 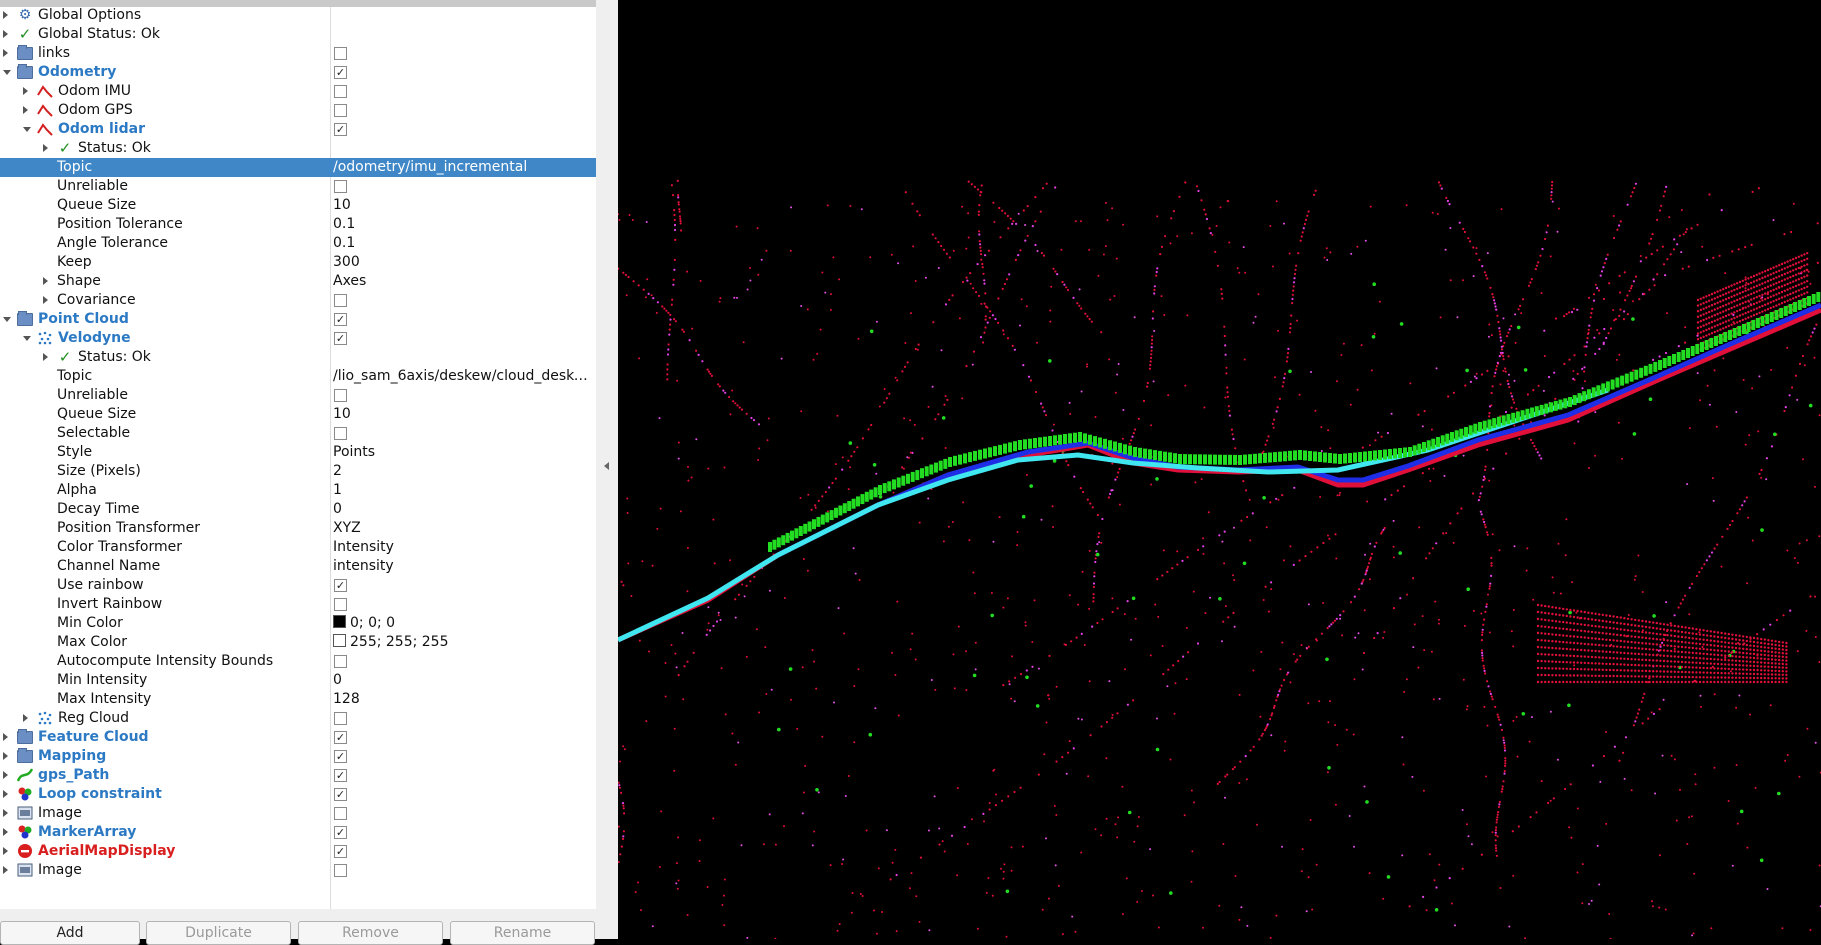 I want to click on tree-row: ⚙ Global Options, so click(x=298, y=16).